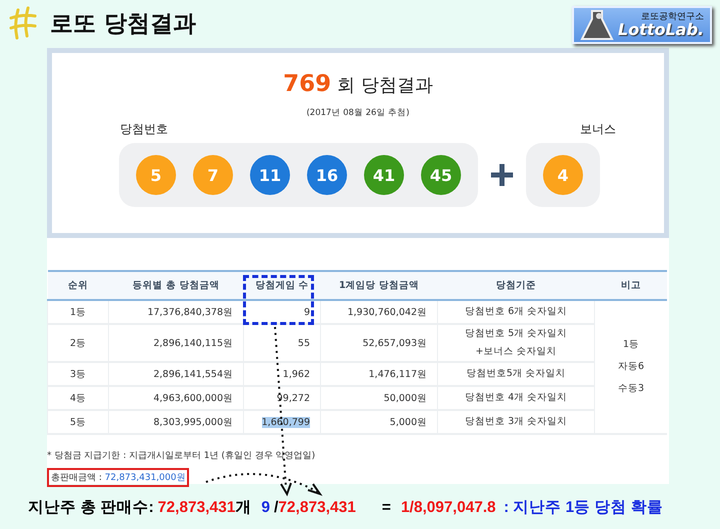 The width and height of the screenshot is (720, 529). I want to click on criteria-line: 당첨번호 6개 숫자일치, so click(516, 312).